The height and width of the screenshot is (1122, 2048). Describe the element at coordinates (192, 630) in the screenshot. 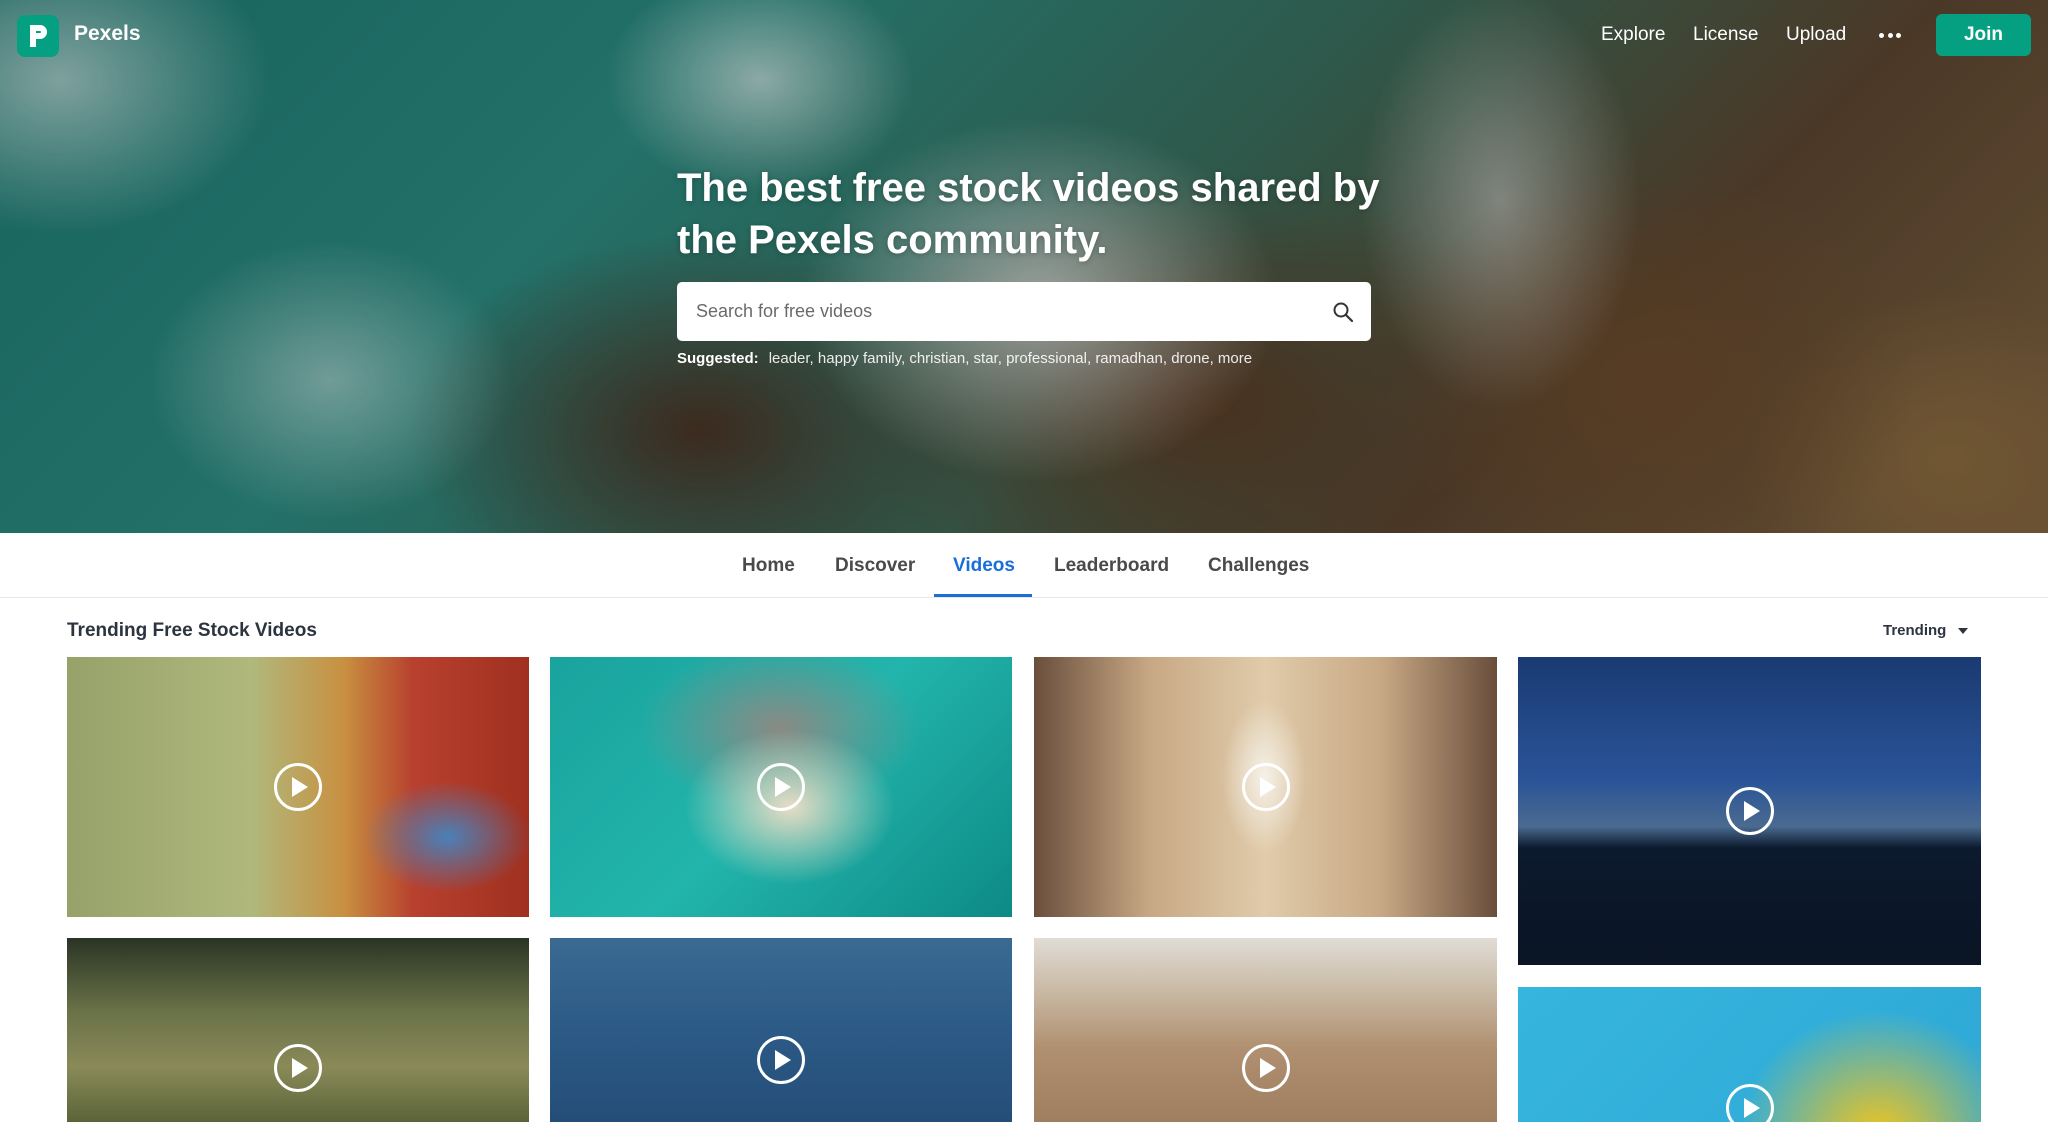

I see `section-title: Trending Free Stock Videos` at that location.